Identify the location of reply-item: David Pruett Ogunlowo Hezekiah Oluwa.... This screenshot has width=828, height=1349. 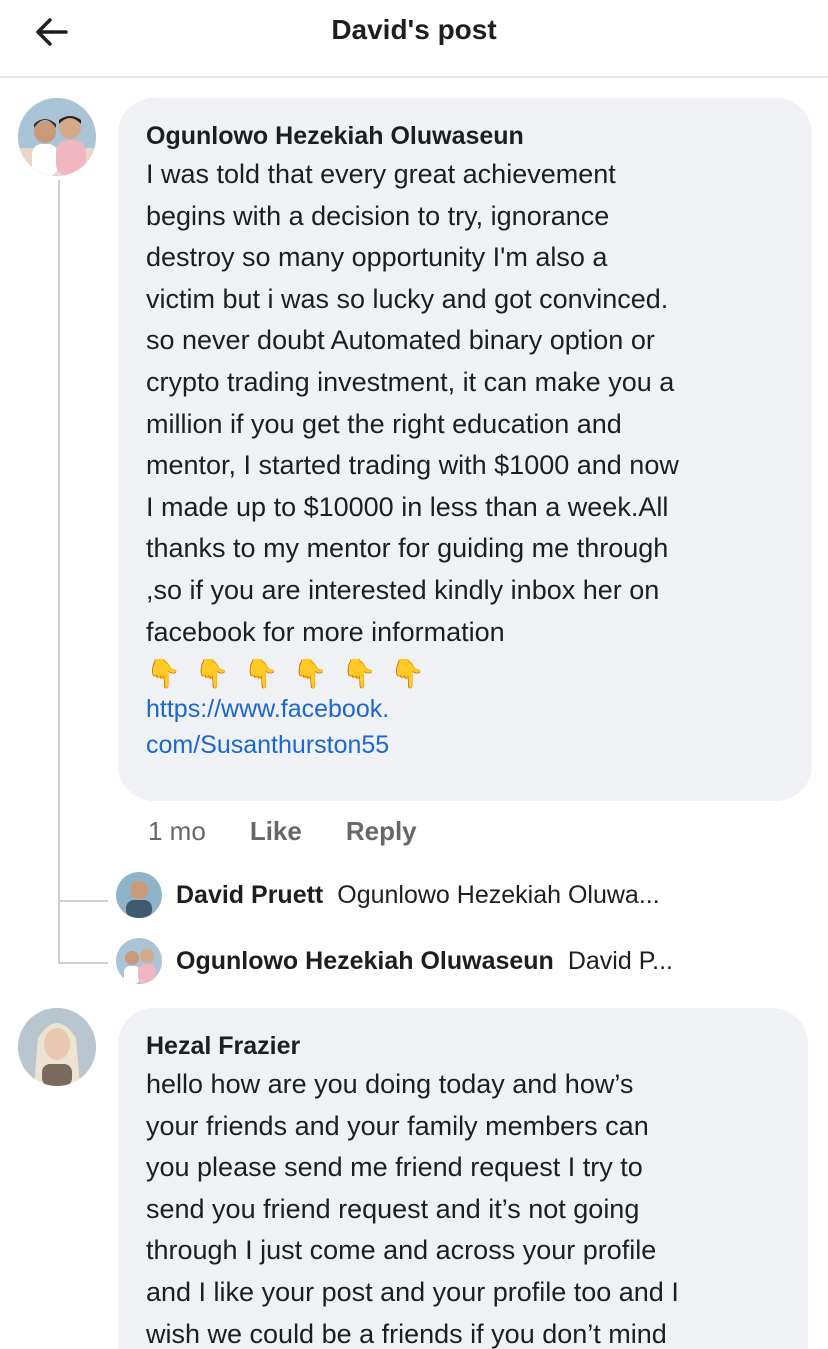
(466, 895).